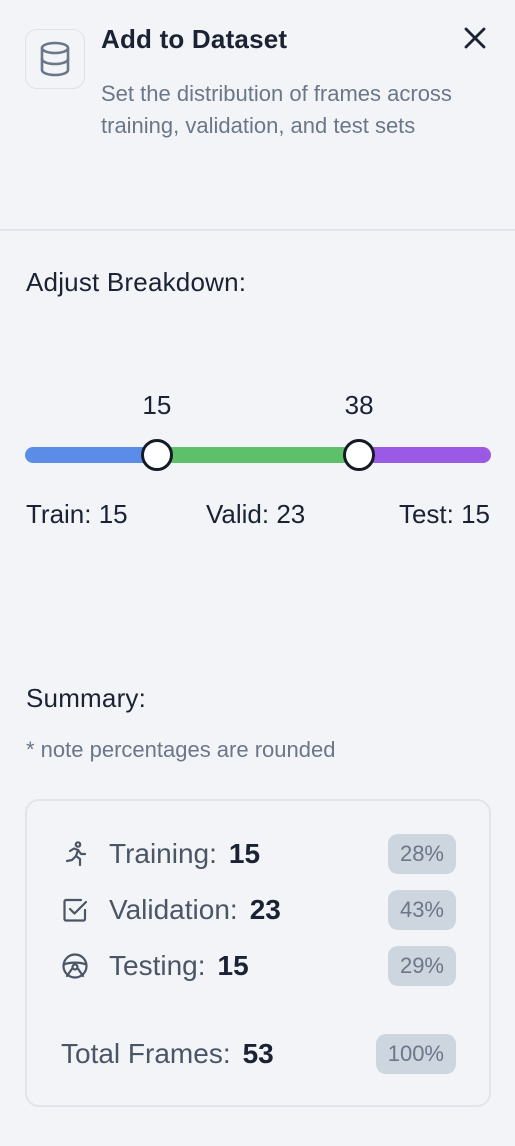 Image resolution: width=515 pixels, height=1146 pixels. What do you see at coordinates (265, 909) in the screenshot?
I see `validation-count: 23` at bounding box center [265, 909].